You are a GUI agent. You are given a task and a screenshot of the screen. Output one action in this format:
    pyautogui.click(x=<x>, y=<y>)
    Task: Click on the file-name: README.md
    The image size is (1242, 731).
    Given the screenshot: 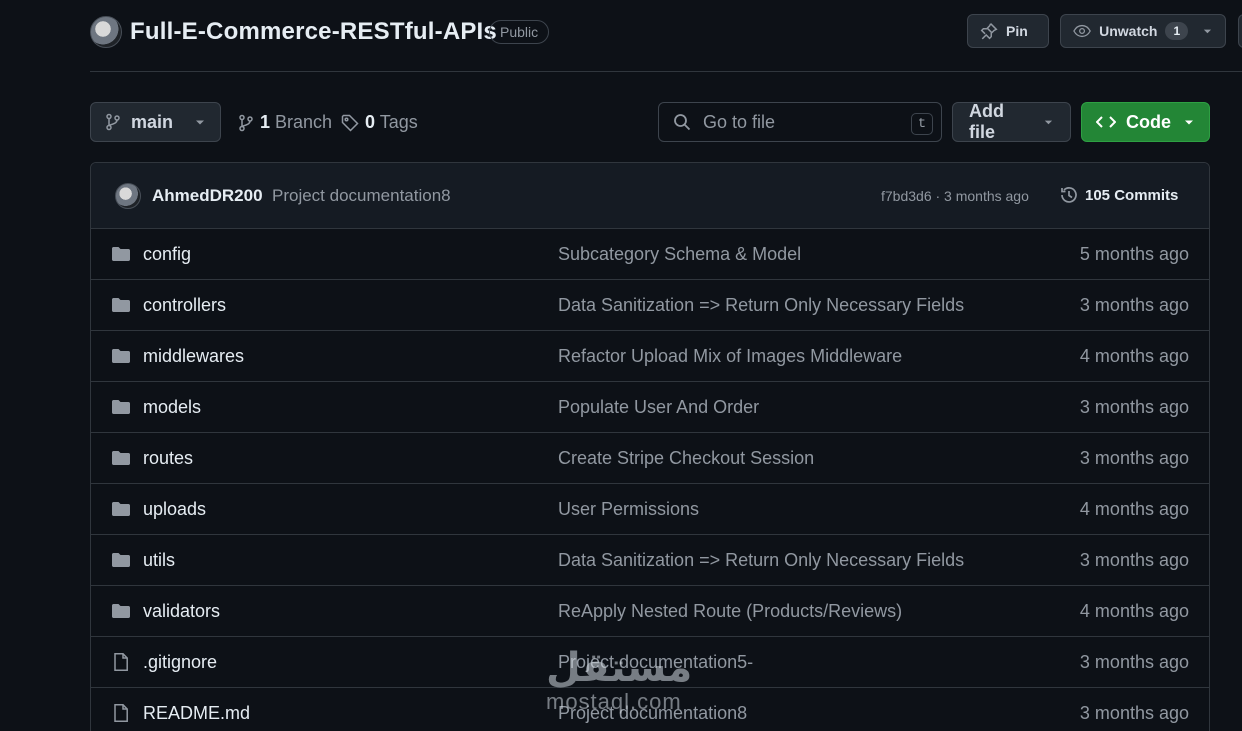 What is the action you would take?
    pyautogui.click(x=196, y=713)
    